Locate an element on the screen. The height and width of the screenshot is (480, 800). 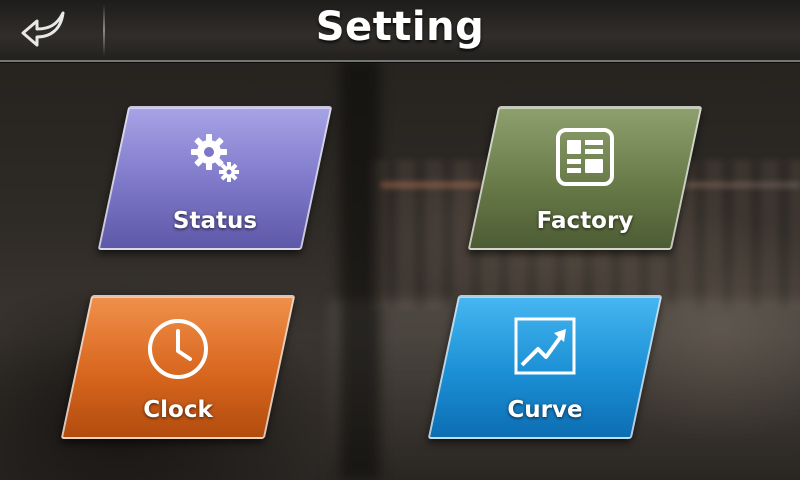
status-tile: Status is located at coordinates (215, 178).